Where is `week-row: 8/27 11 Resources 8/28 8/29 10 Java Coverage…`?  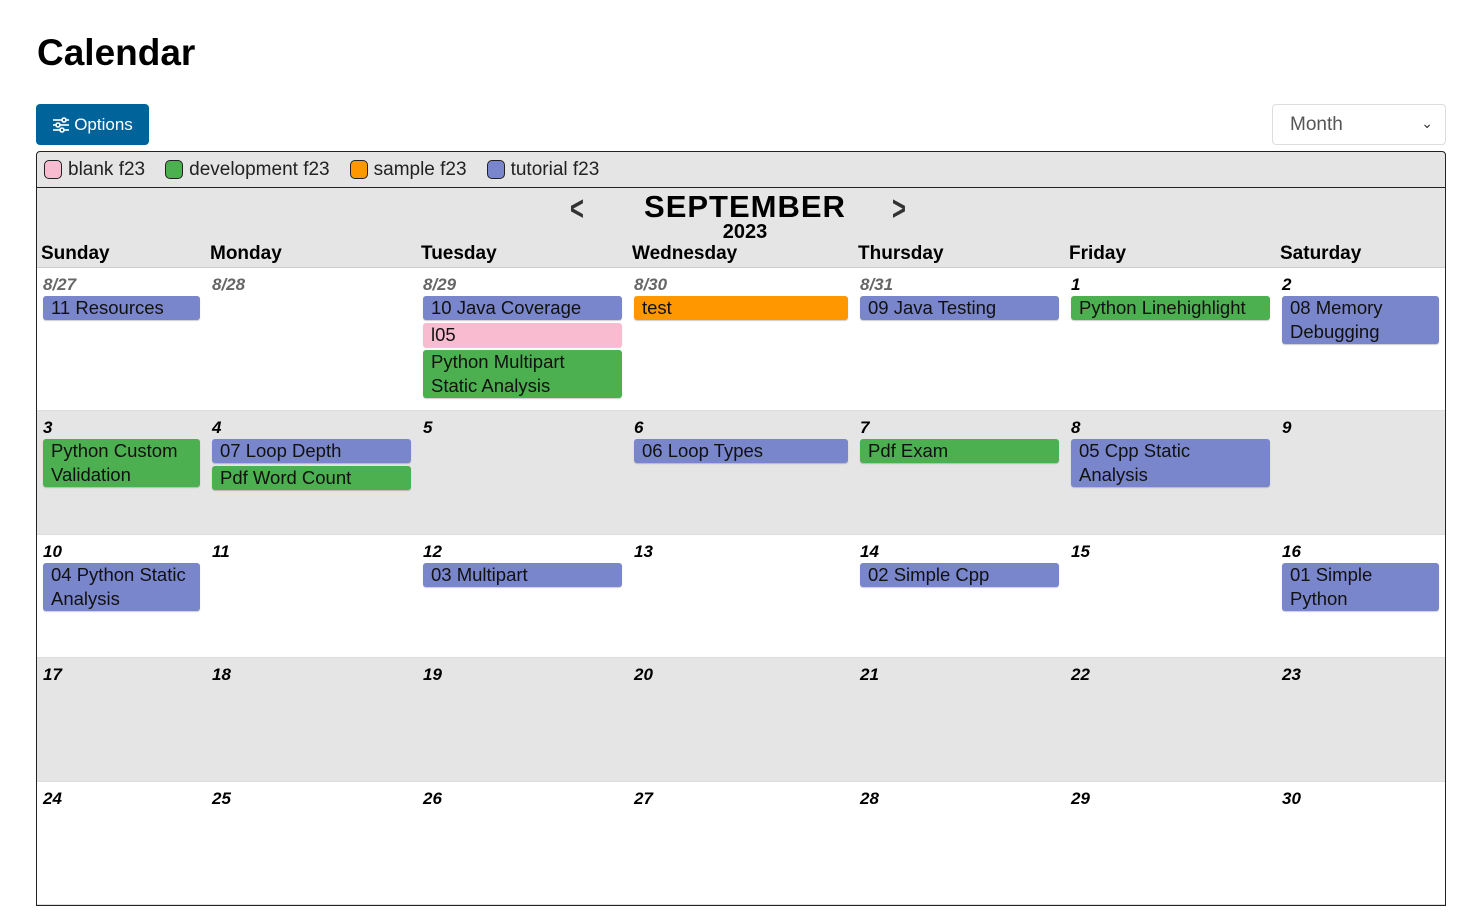 week-row: 8/27 11 Resources 8/28 8/29 10 Java Coverage… is located at coordinates (741, 339).